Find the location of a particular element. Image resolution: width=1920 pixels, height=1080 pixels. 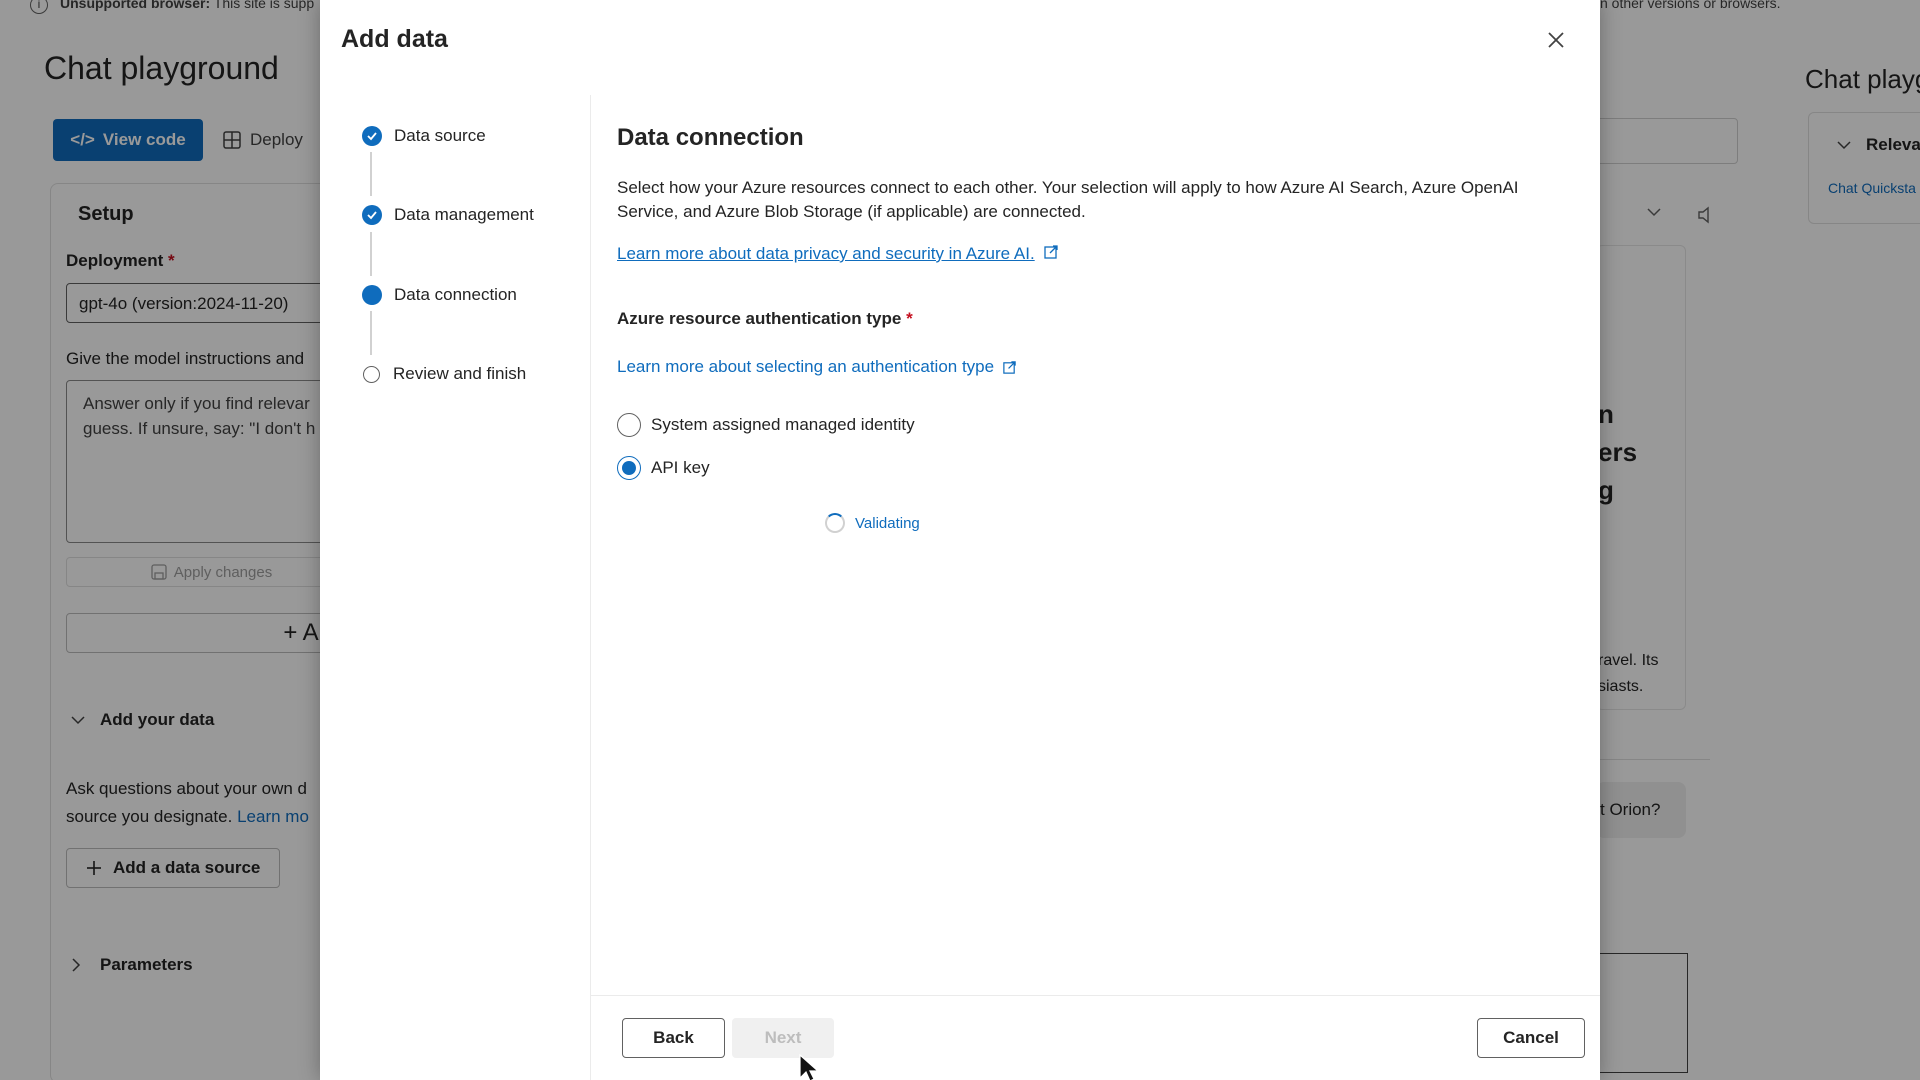

cancel-button: Cancel is located at coordinates (1531, 1038).